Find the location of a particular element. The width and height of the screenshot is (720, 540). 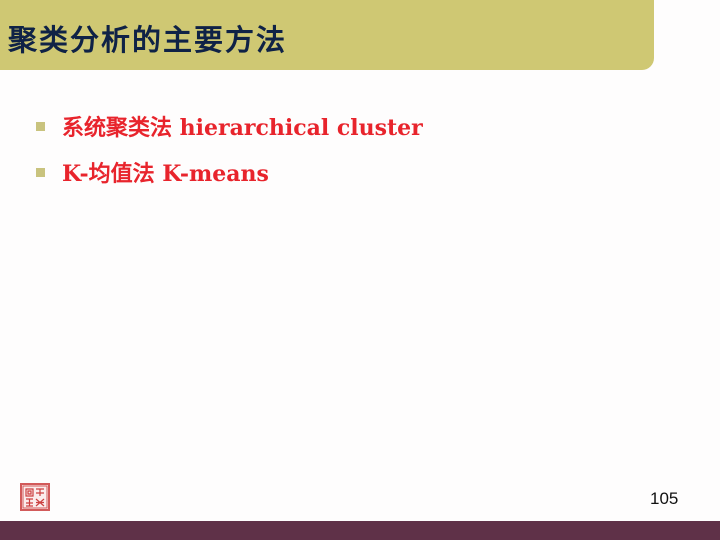

bullet-item: 系统聚类法 hierarchical cluster is located at coordinates (229, 126).